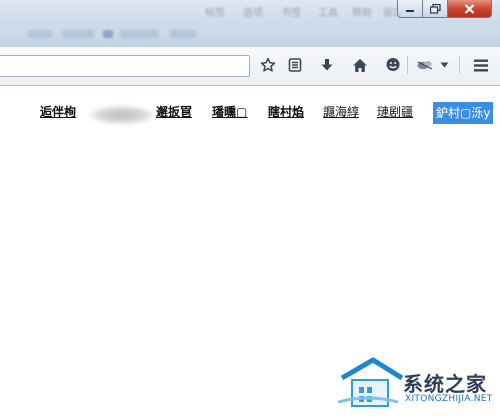 The width and height of the screenshot is (500, 418). I want to click on star-icon, so click(268, 64).